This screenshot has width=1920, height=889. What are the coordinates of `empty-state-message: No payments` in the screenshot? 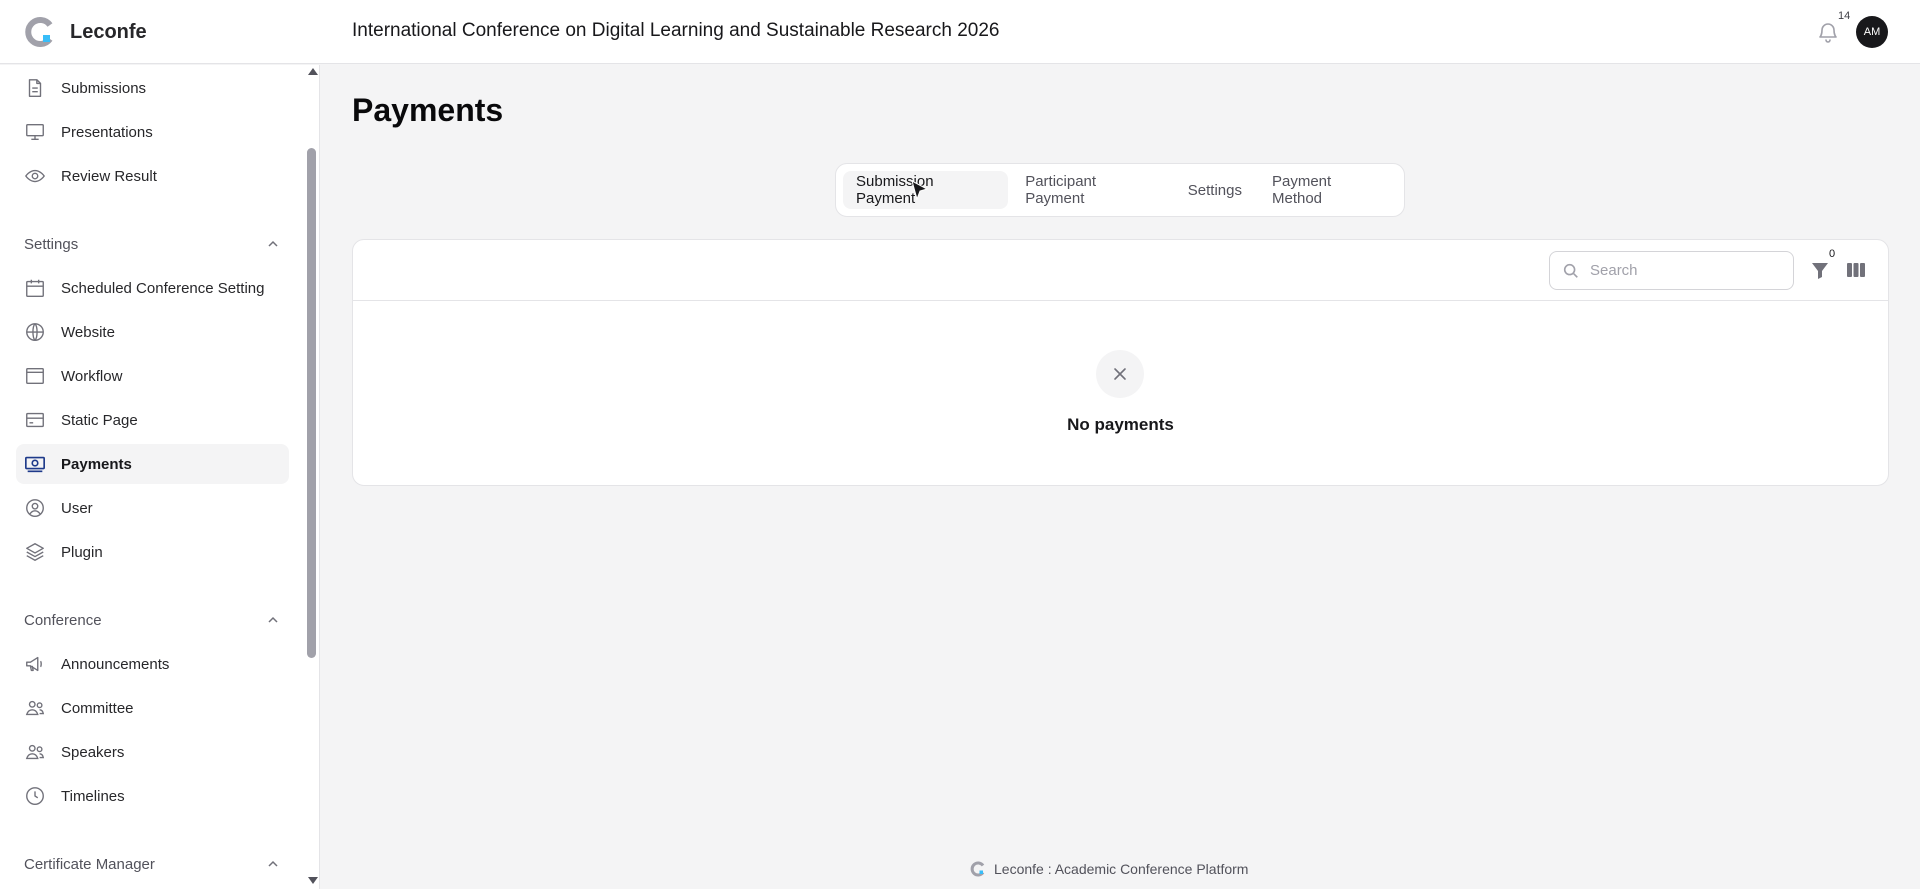 It's located at (1120, 424).